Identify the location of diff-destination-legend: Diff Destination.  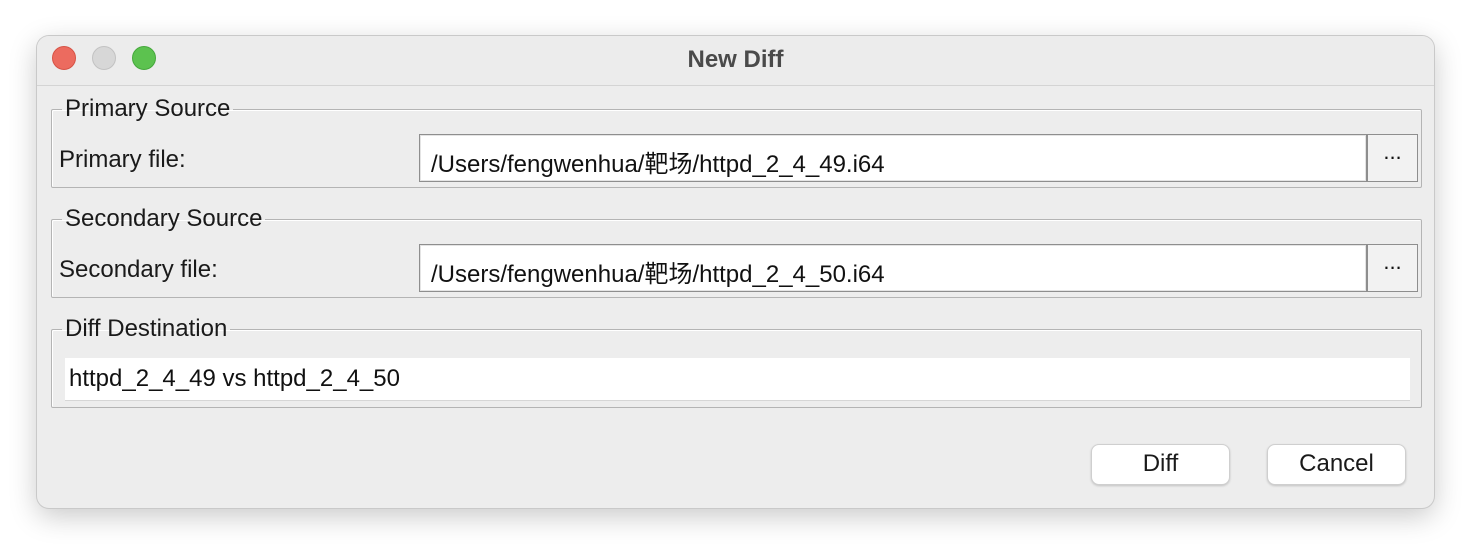
(146, 328).